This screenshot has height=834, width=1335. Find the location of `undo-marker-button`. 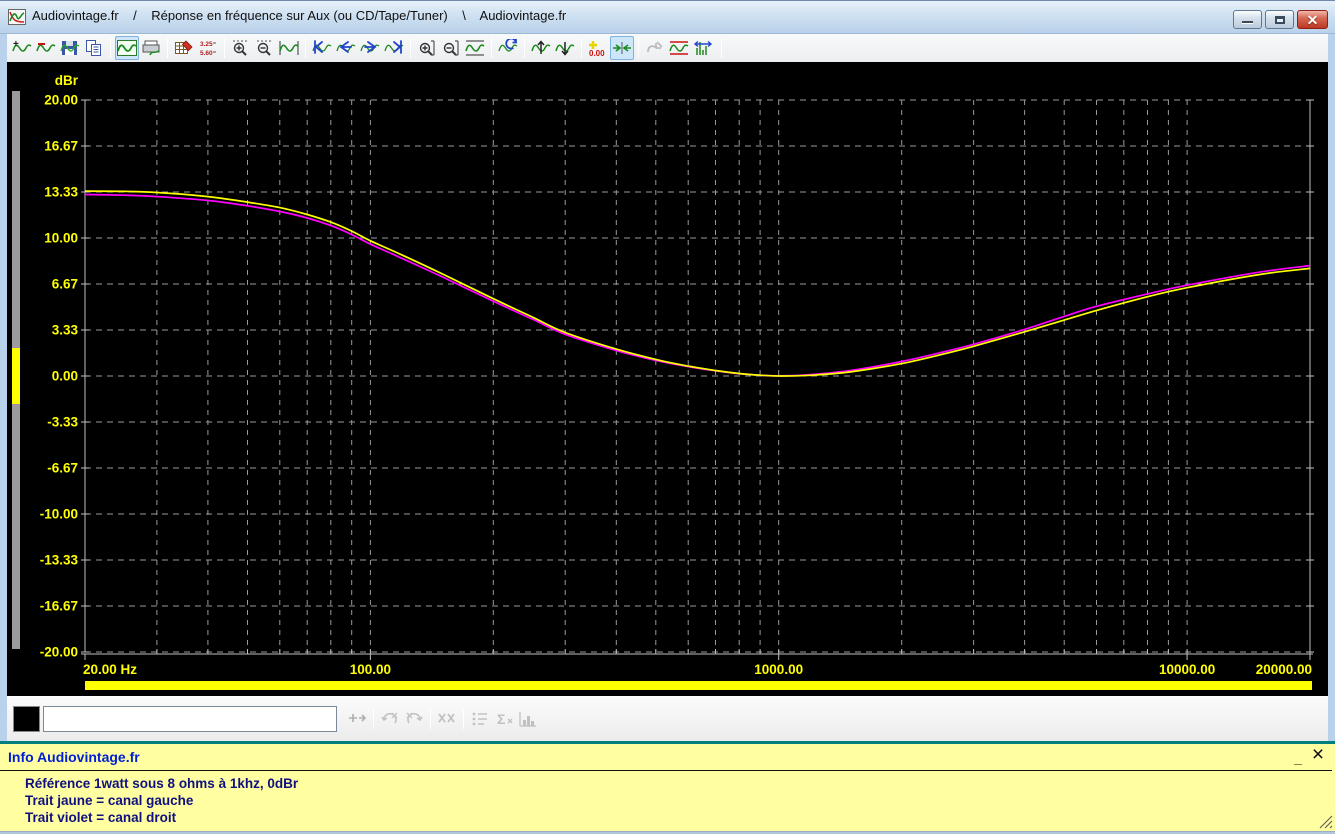

undo-marker-button is located at coordinates (390, 719).